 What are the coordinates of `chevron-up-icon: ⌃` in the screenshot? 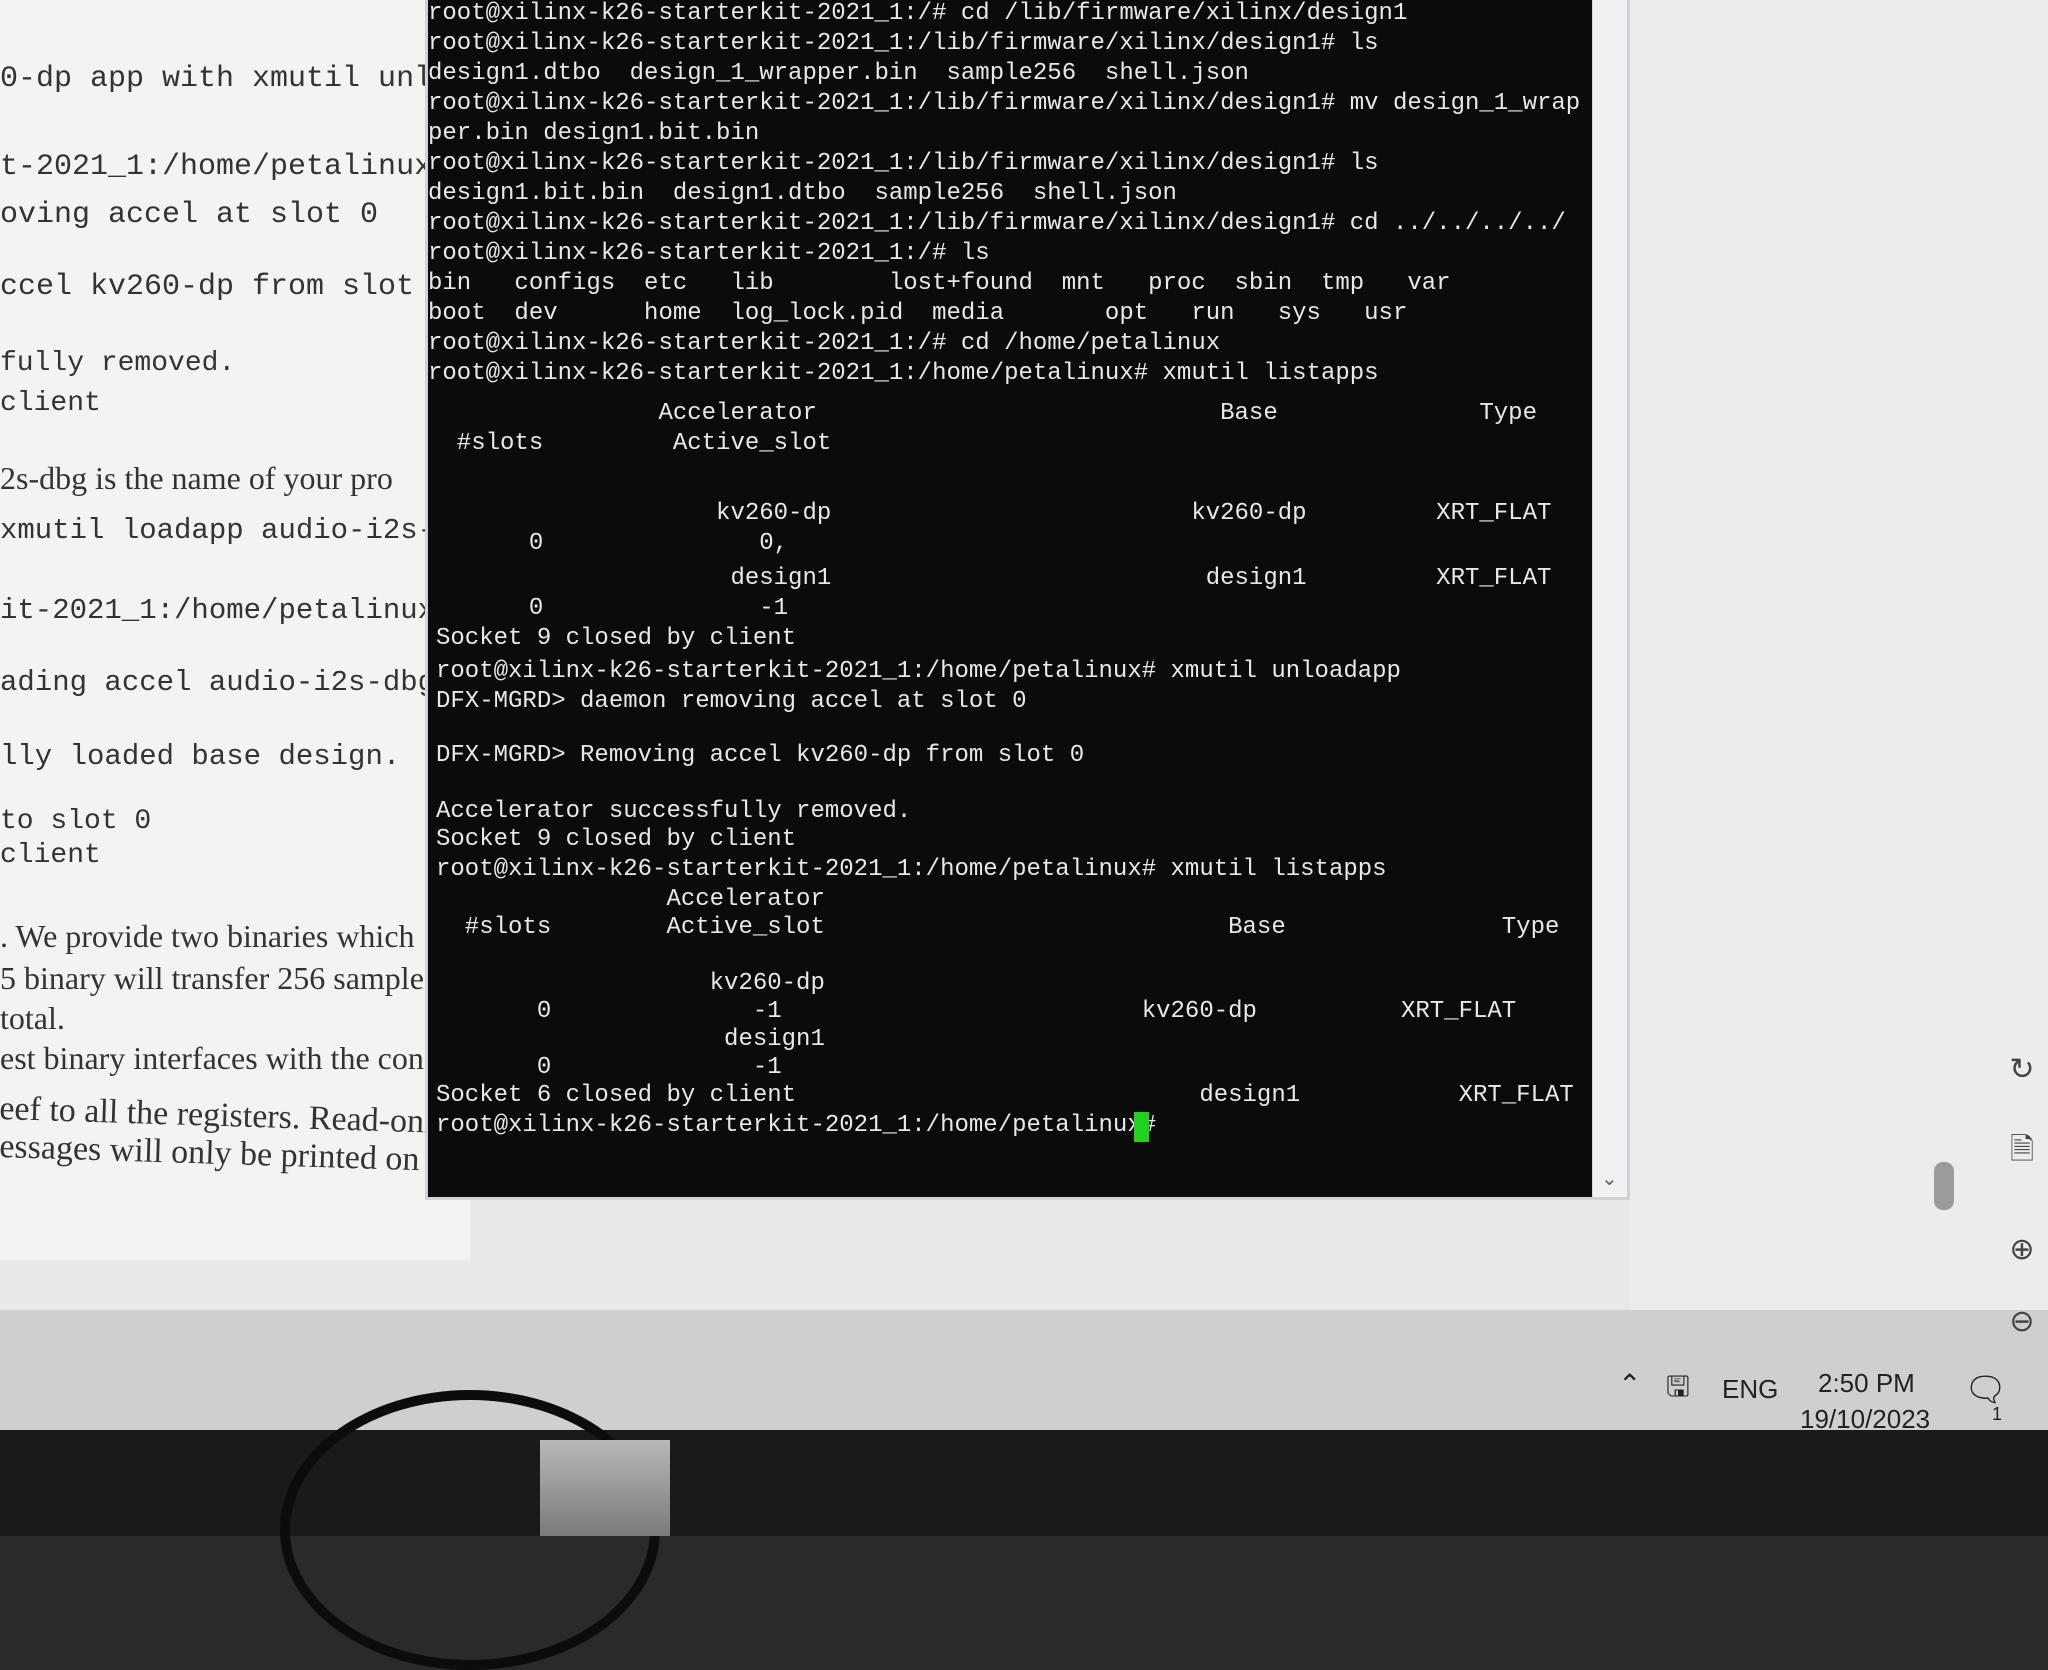 It's located at (1629, 1384).